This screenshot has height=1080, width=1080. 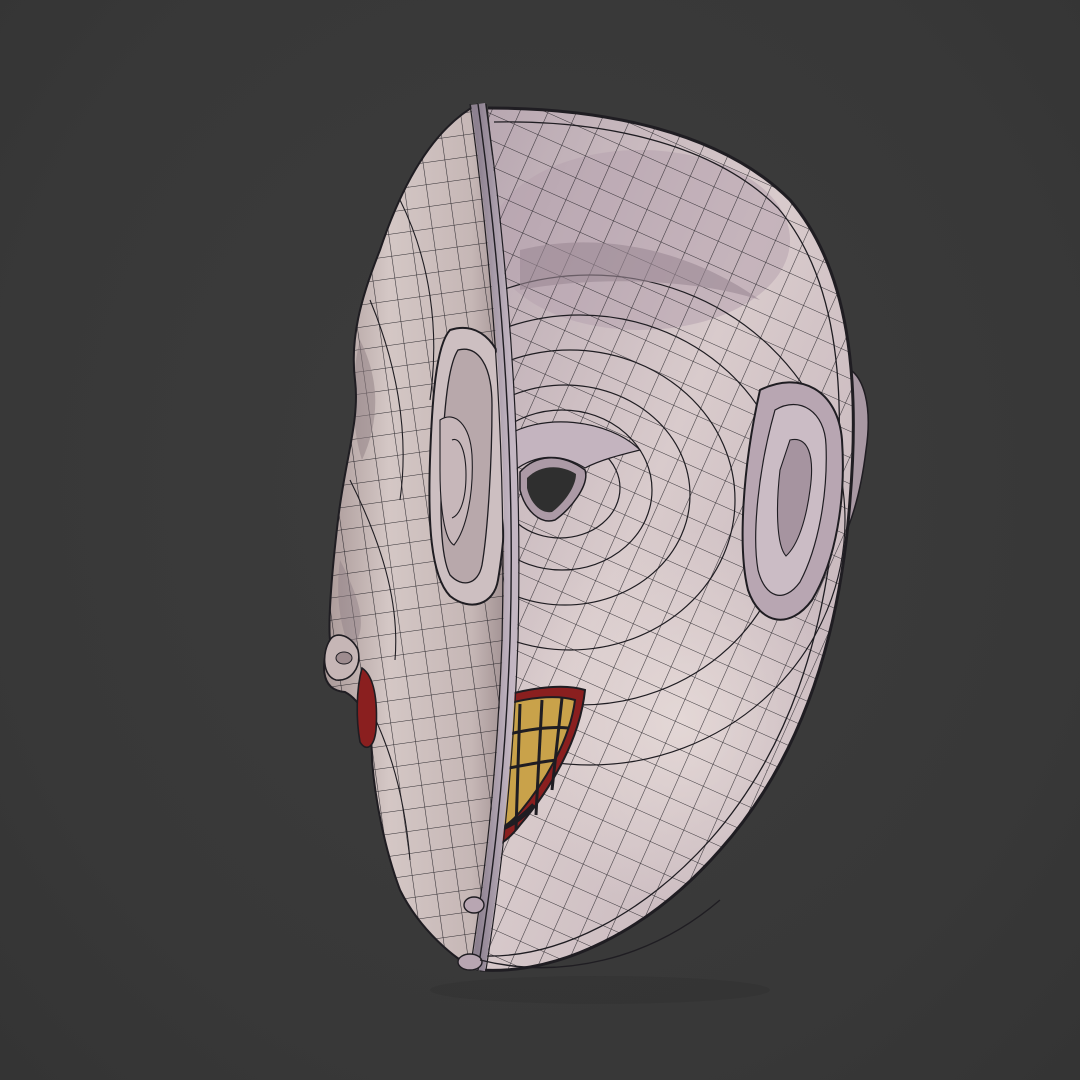 What do you see at coordinates (341, 657) in the screenshot?
I see `nose` at bounding box center [341, 657].